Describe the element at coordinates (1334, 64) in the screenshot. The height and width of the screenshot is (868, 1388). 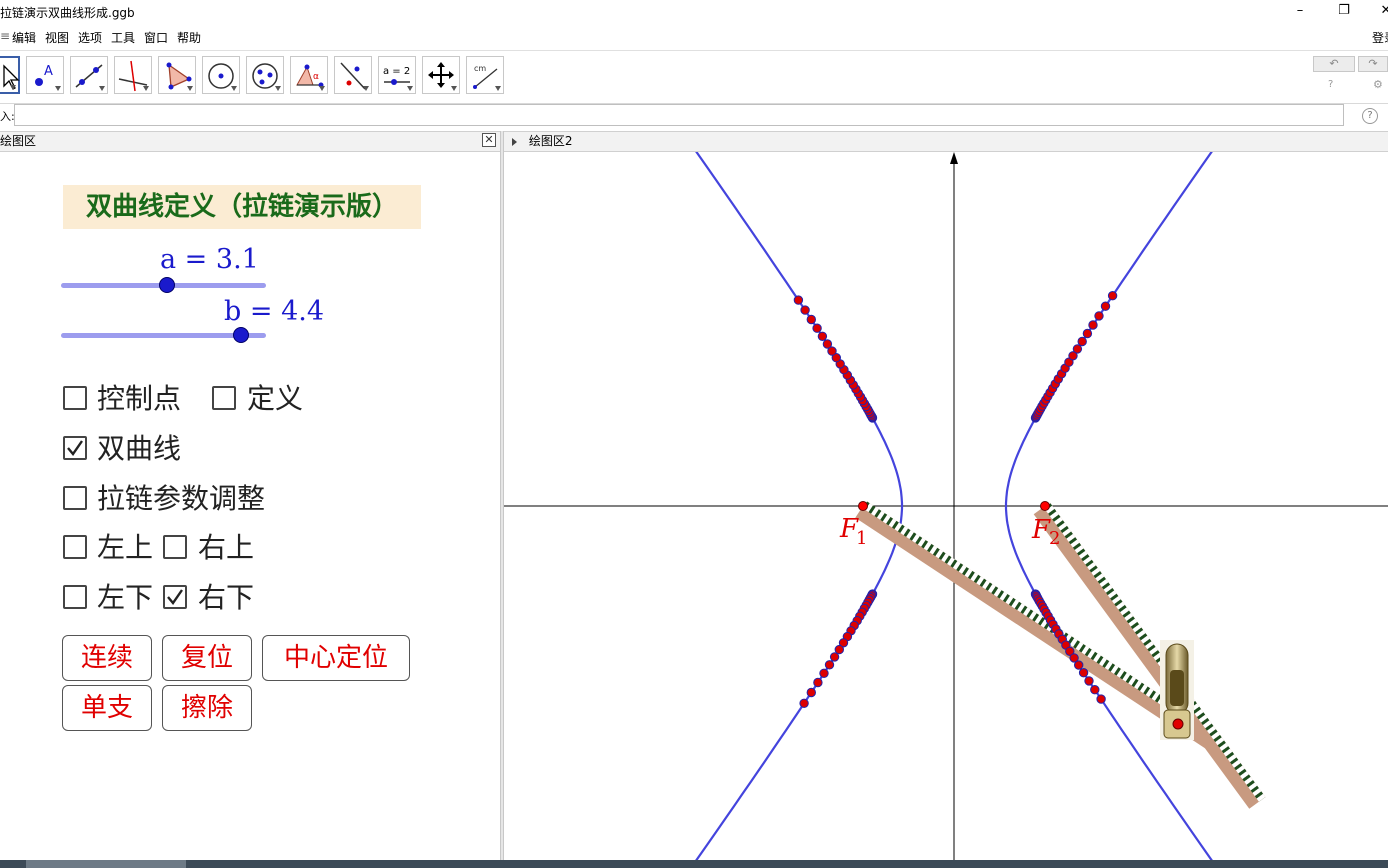
I see `undo-button: ↶` at that location.